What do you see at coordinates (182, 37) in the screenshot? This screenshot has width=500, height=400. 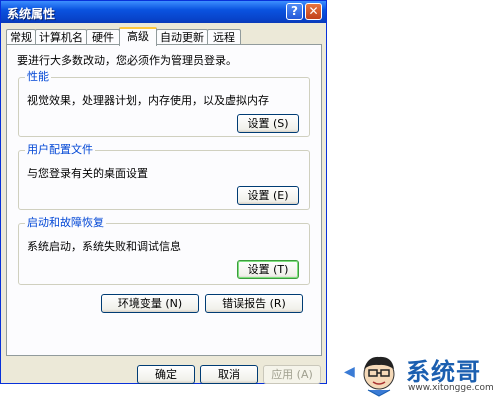 I see `tab-automatic-updates: 自动更新` at bounding box center [182, 37].